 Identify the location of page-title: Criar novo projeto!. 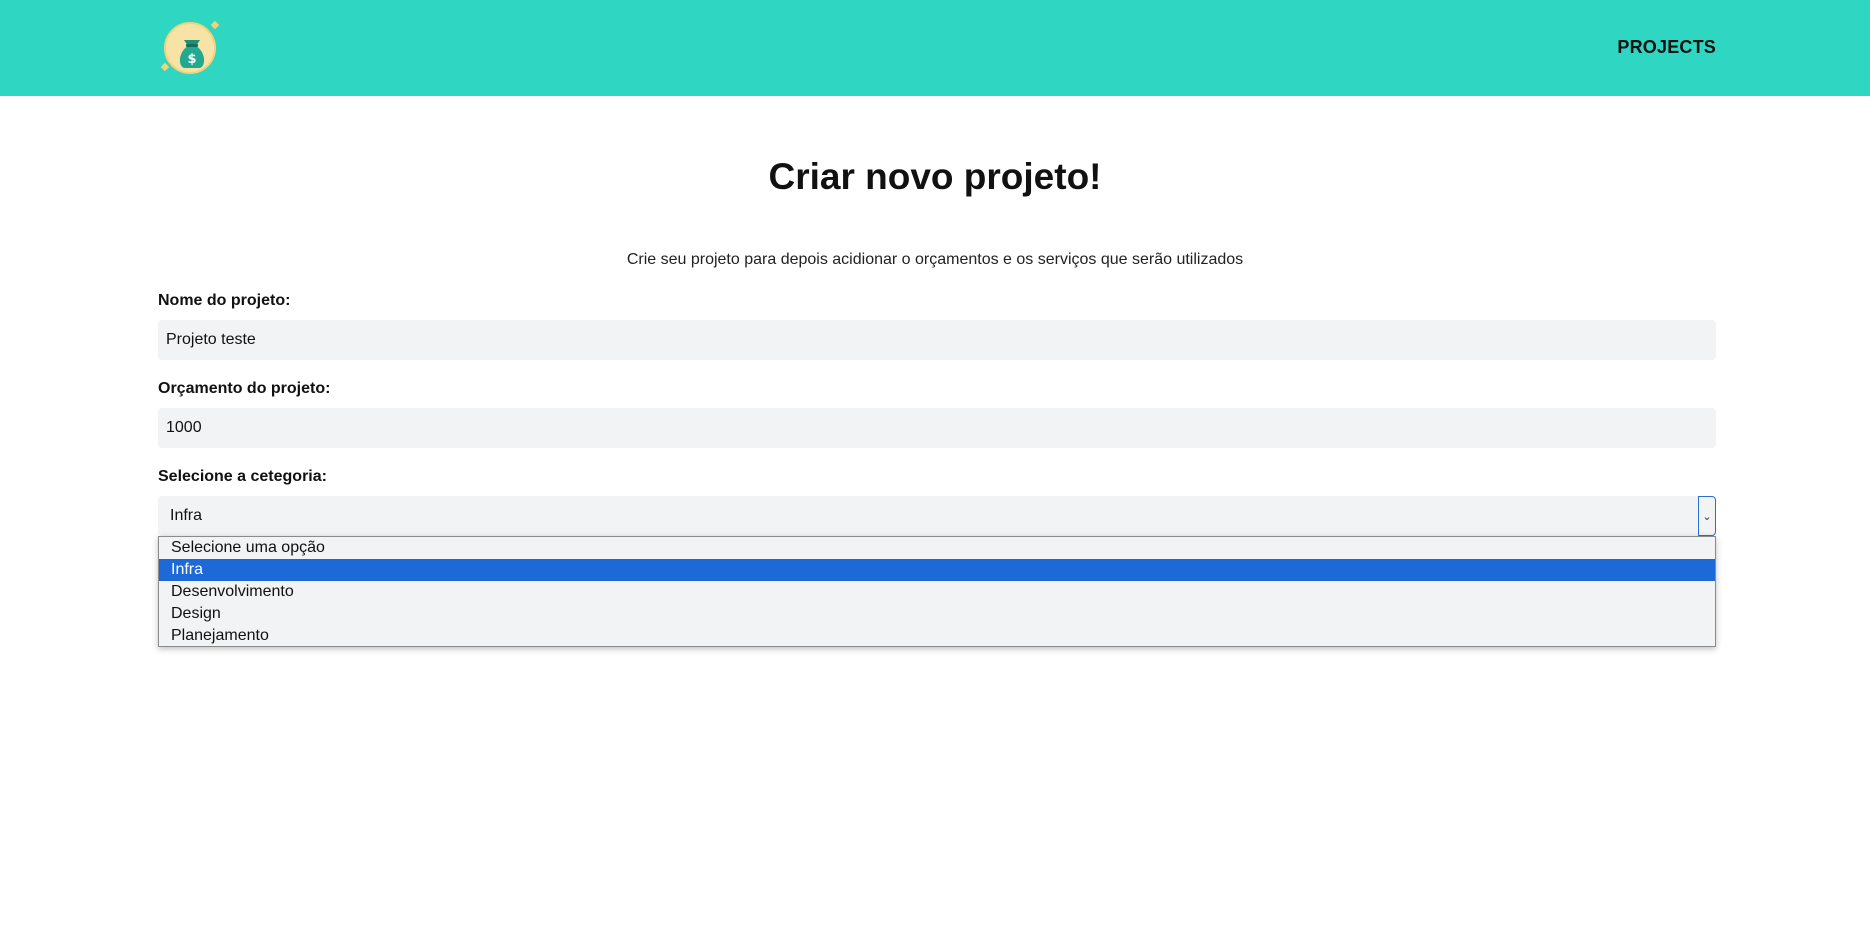
(935, 176).